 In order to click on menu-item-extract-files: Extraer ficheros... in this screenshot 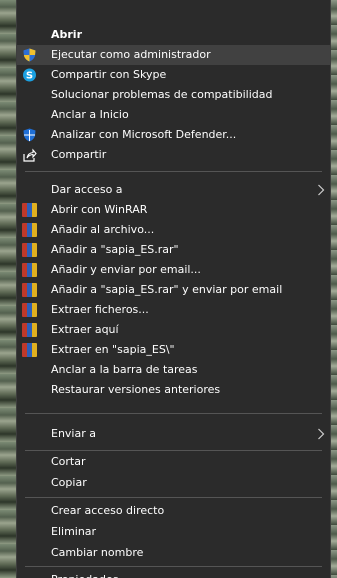, I will do `click(173, 310)`.